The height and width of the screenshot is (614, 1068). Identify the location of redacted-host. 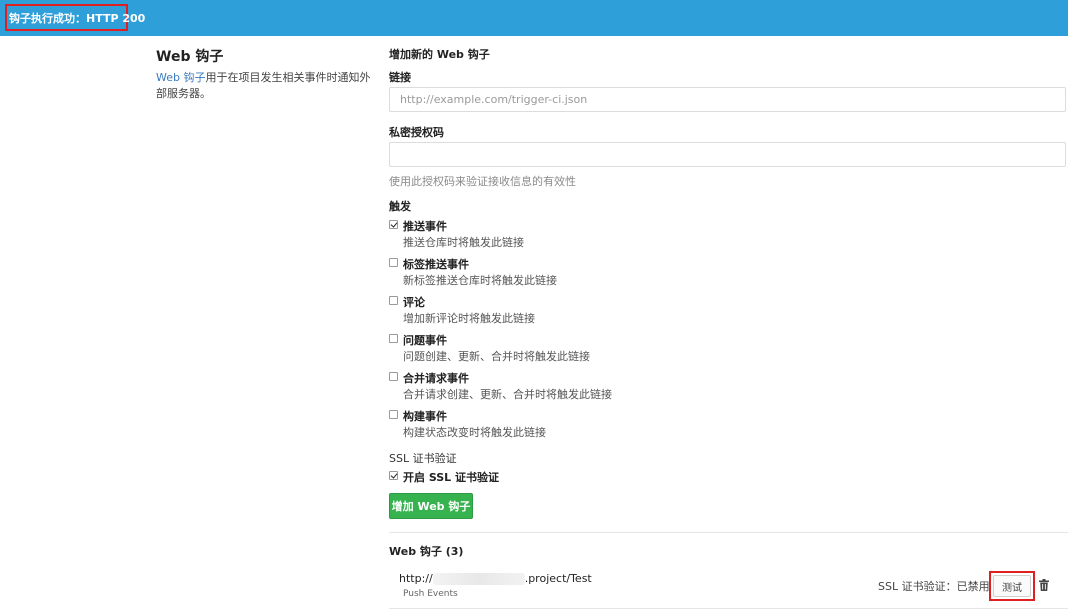
(478, 579).